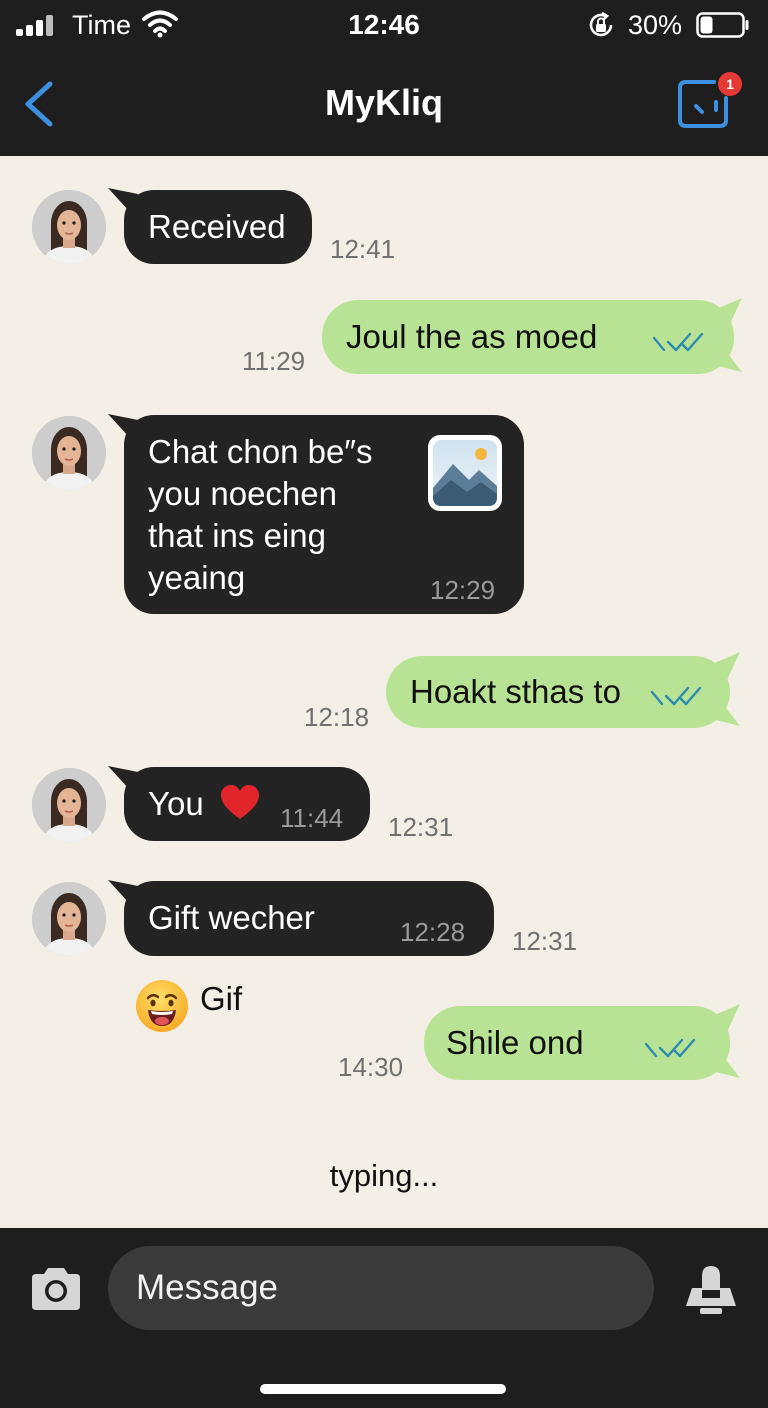  I want to click on message-text-line: that ins eing, so click(237, 535).